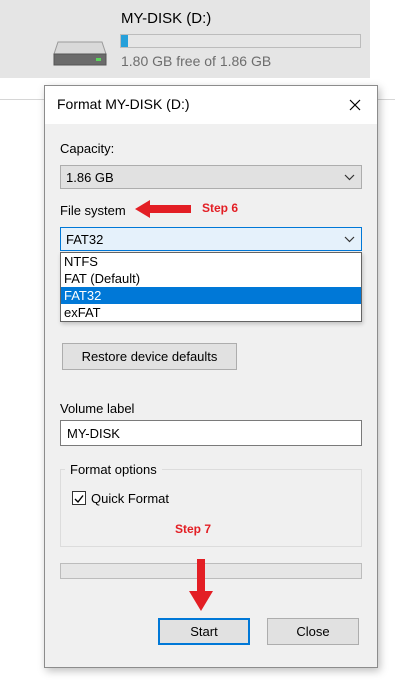 The image size is (395, 690). What do you see at coordinates (240, 41) in the screenshot?
I see `drive-usage-bar` at bounding box center [240, 41].